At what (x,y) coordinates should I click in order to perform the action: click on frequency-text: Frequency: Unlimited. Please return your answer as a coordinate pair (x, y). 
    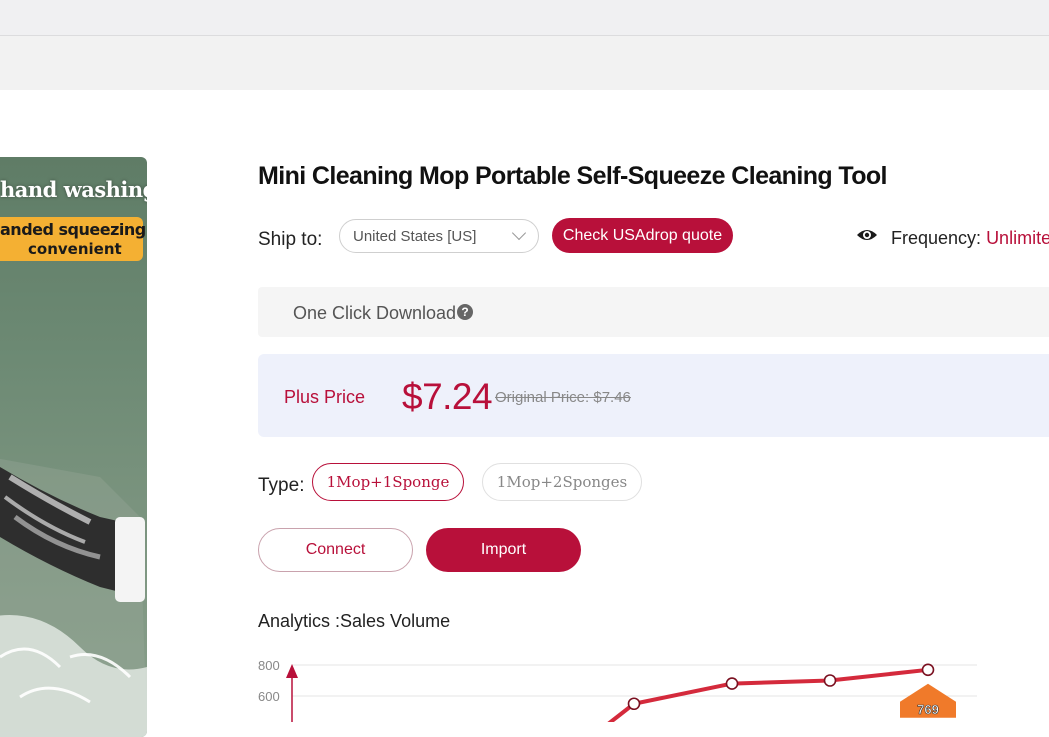
    Looking at the image, I should click on (970, 238).